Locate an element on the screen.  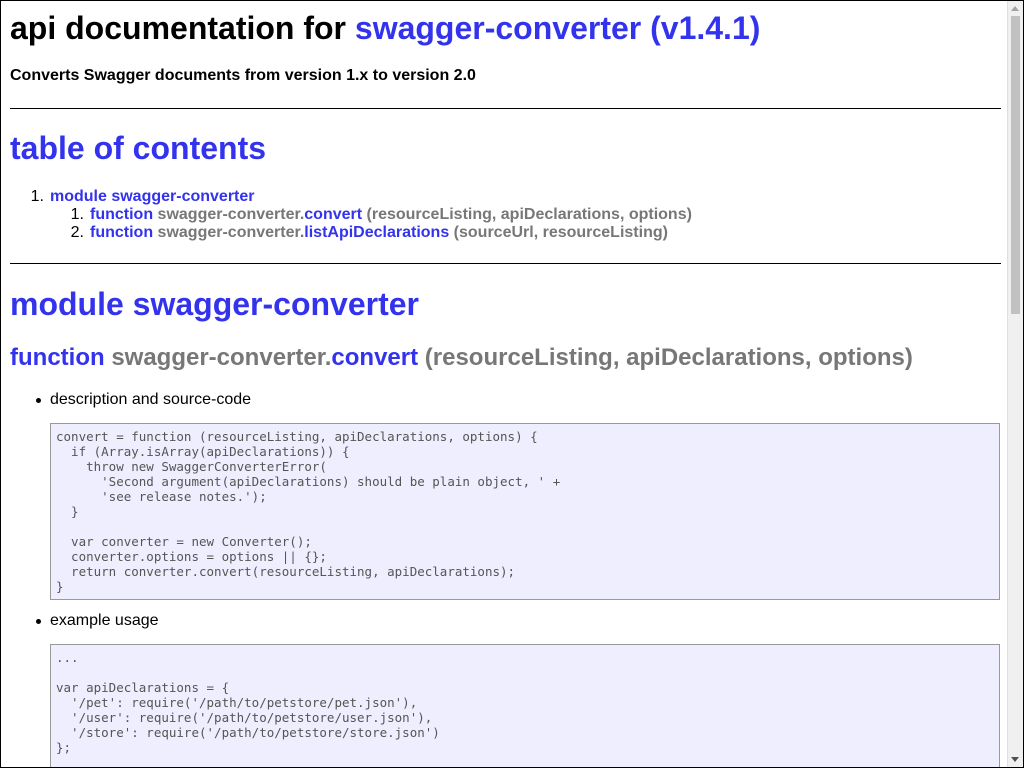
package-link: swagger-converter (v1.4.1) is located at coordinates (558, 28).